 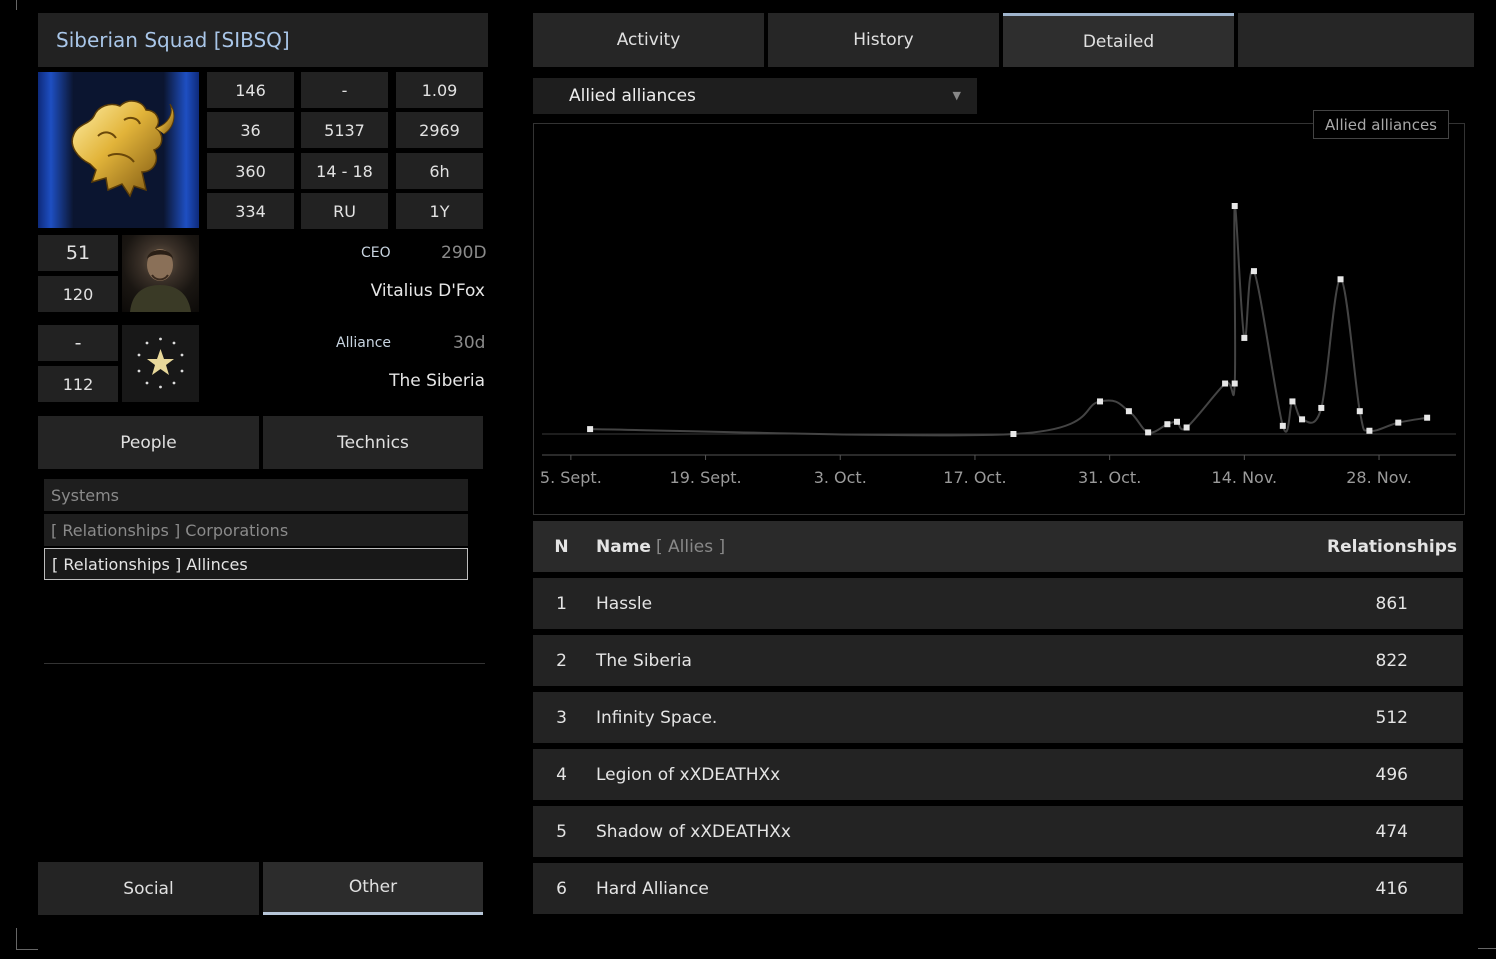 What do you see at coordinates (364, 343) in the screenshot?
I see `alliance-label: Alliance` at bounding box center [364, 343].